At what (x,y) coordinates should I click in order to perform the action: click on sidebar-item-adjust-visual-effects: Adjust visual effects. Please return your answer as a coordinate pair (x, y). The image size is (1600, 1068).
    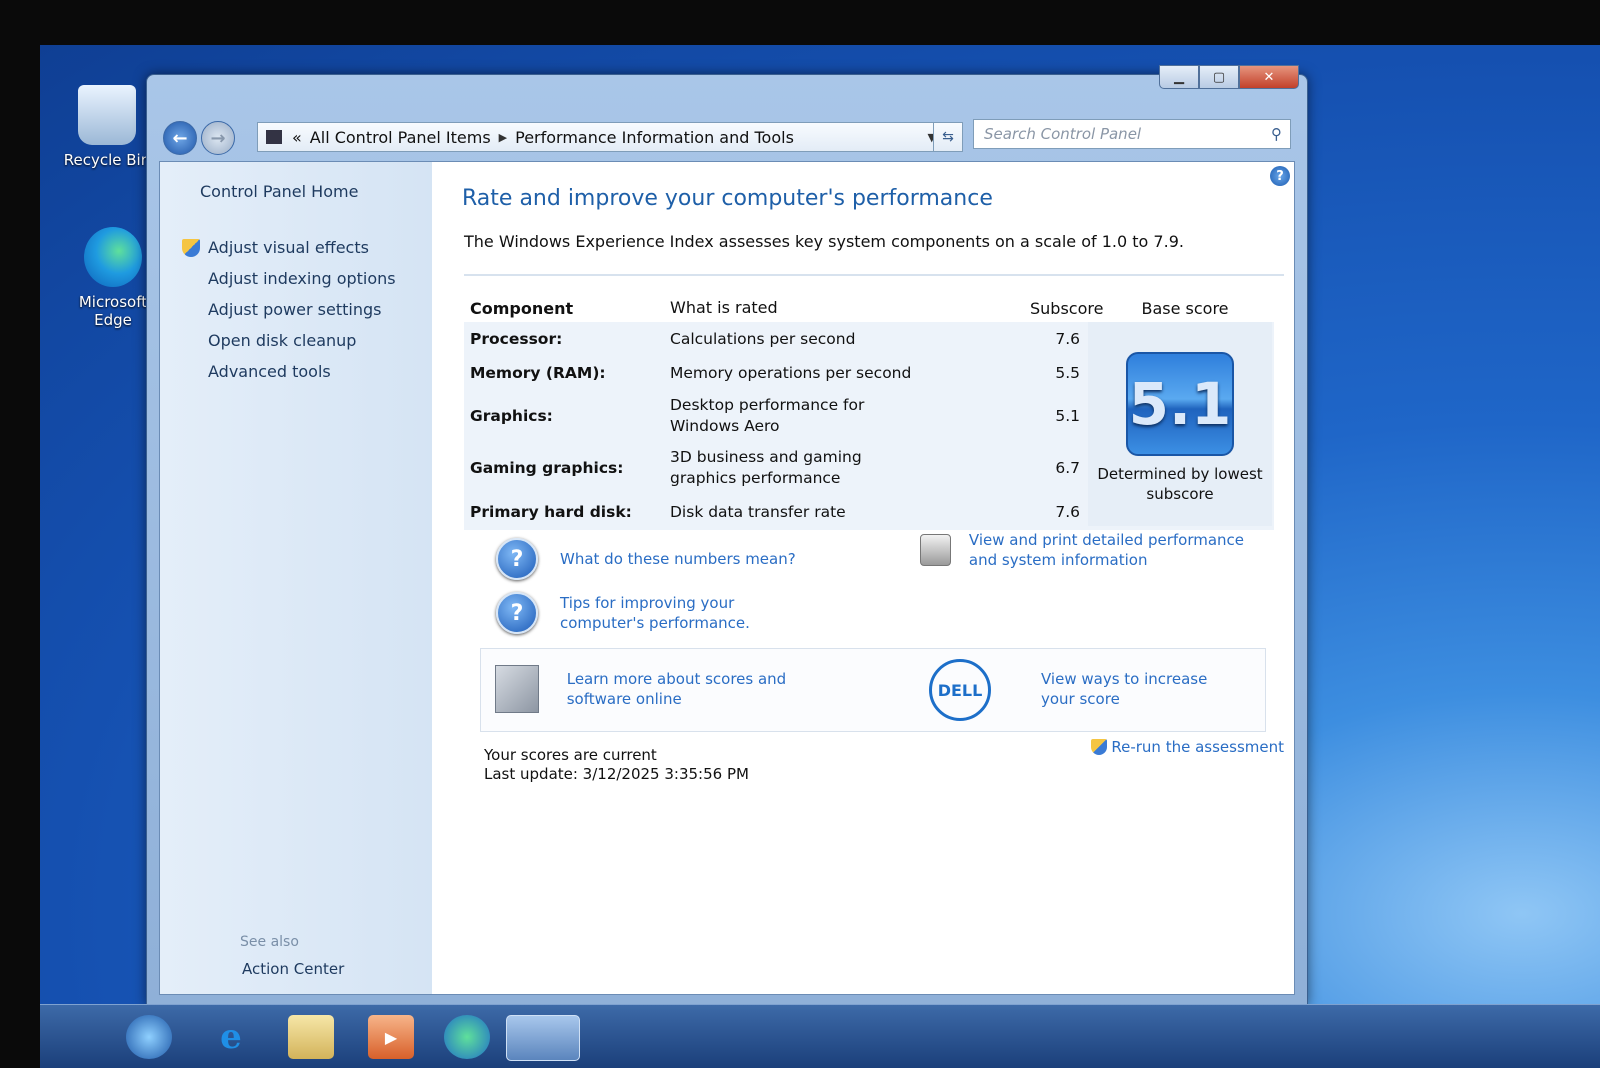
    Looking at the image, I should click on (289, 247).